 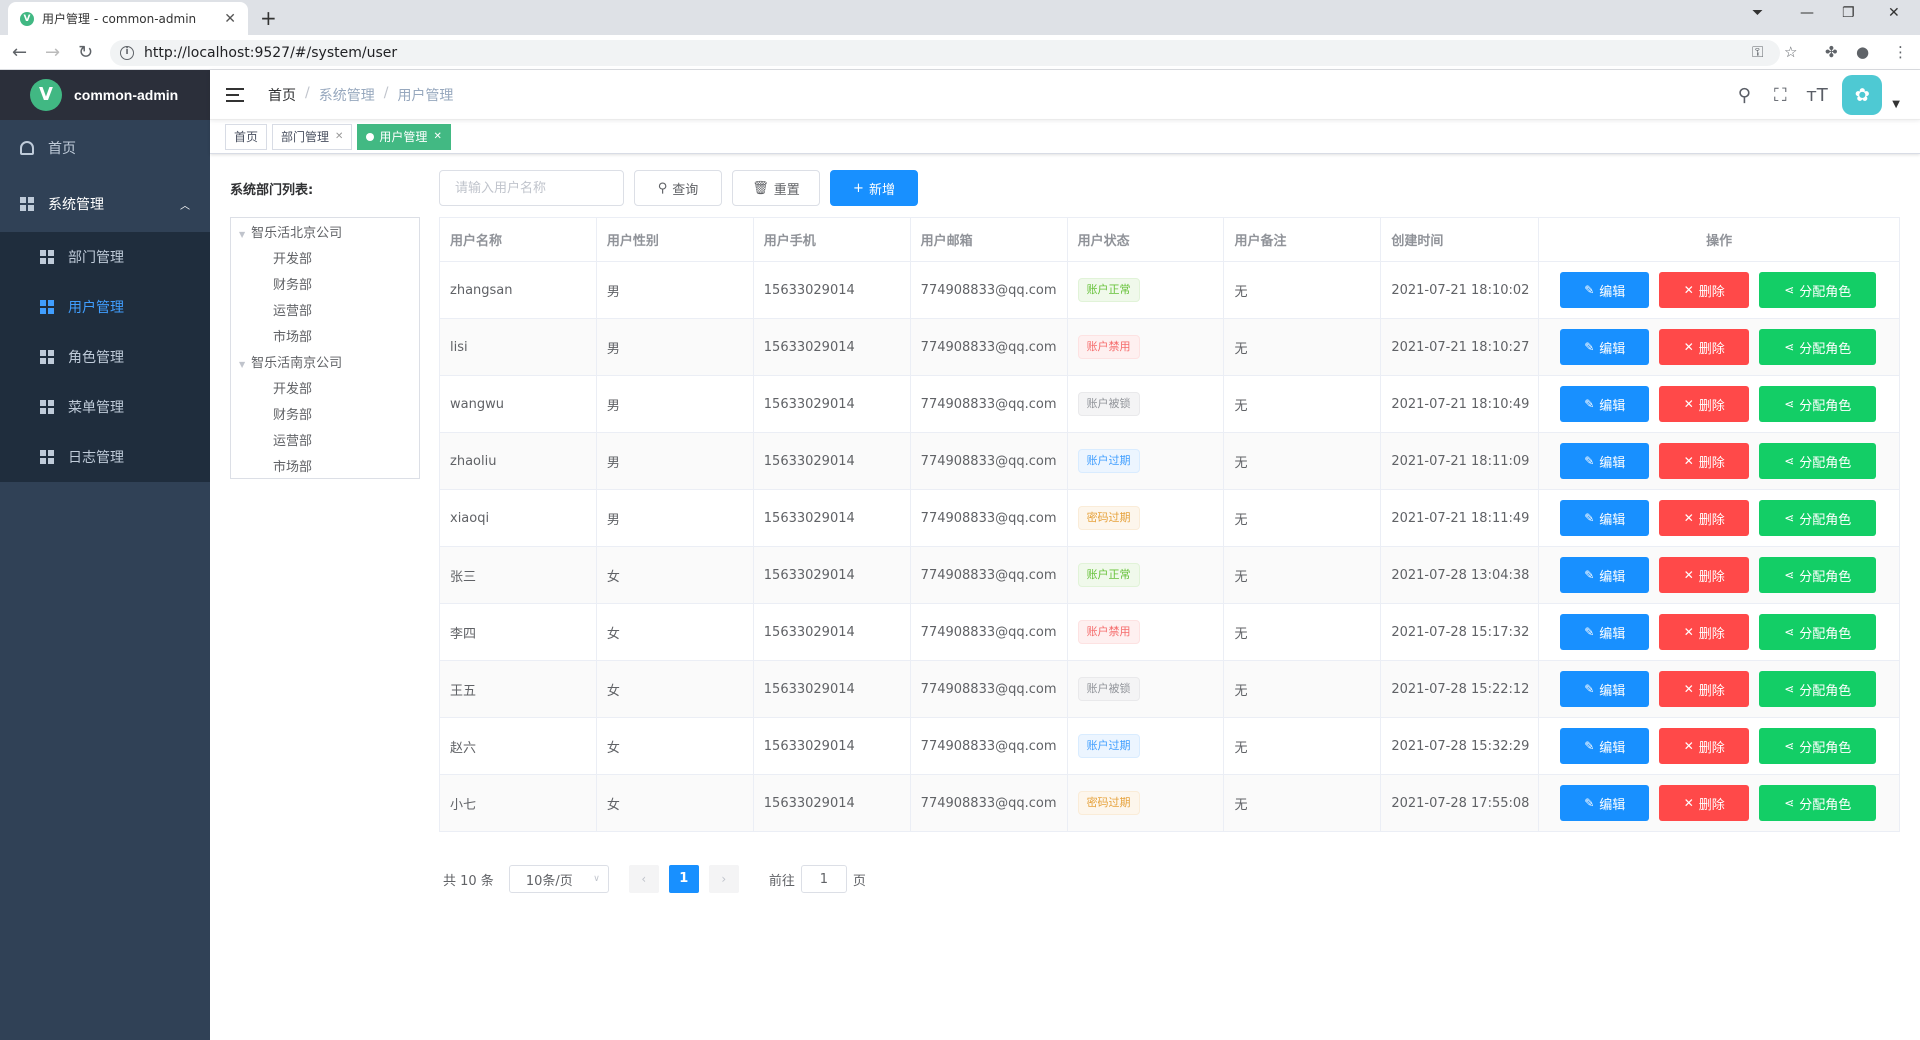 I want to click on back-icon: ←, so click(x=19, y=52).